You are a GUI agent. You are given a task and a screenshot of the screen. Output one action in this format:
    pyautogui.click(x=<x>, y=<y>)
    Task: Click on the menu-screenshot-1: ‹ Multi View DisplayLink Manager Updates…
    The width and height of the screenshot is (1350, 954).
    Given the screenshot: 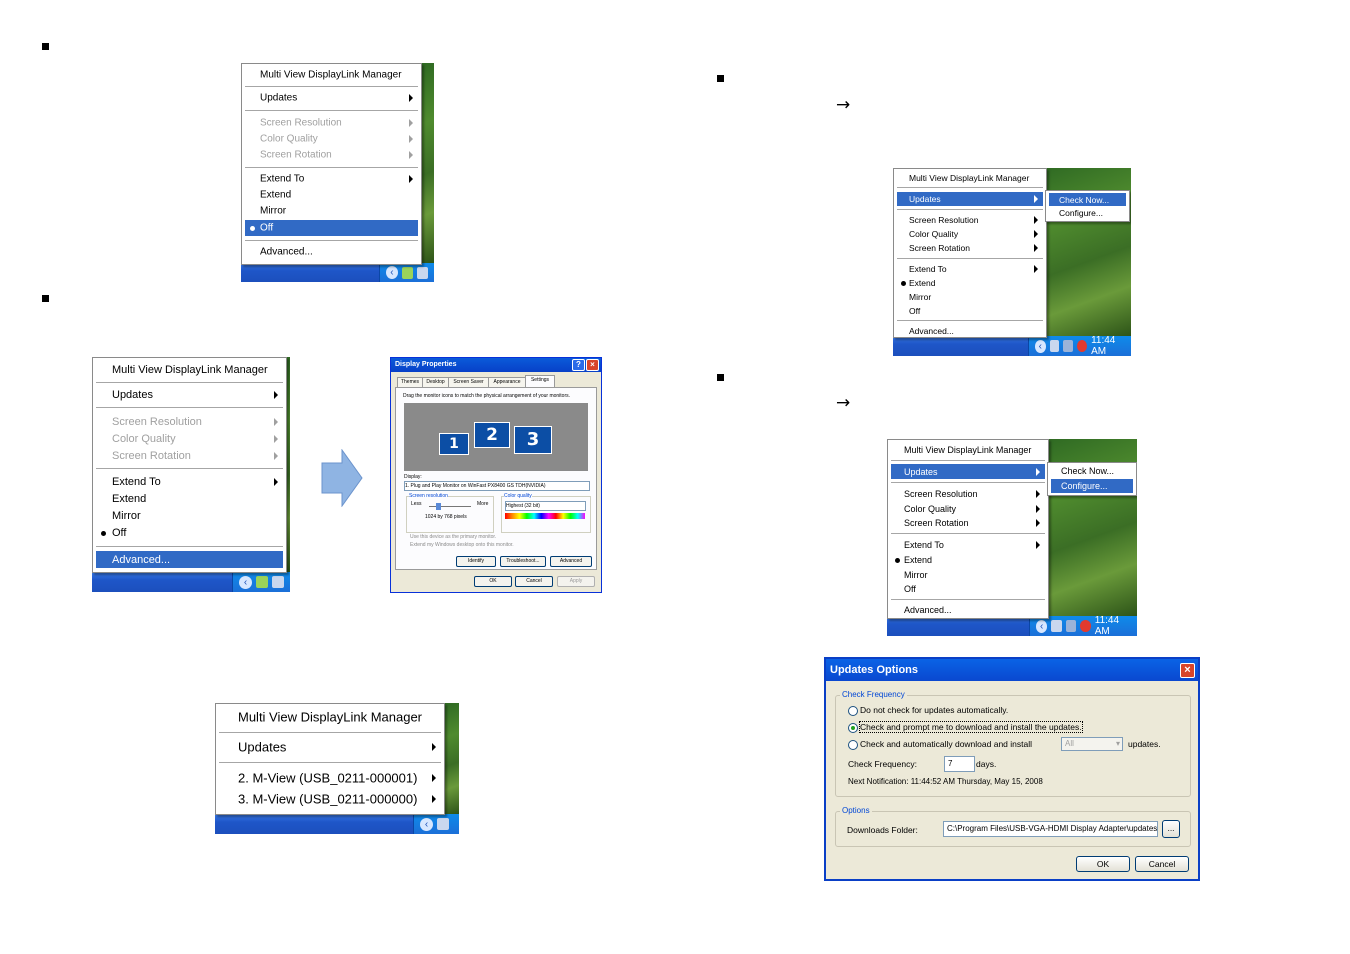 What is the action you would take?
    pyautogui.click(x=337, y=172)
    